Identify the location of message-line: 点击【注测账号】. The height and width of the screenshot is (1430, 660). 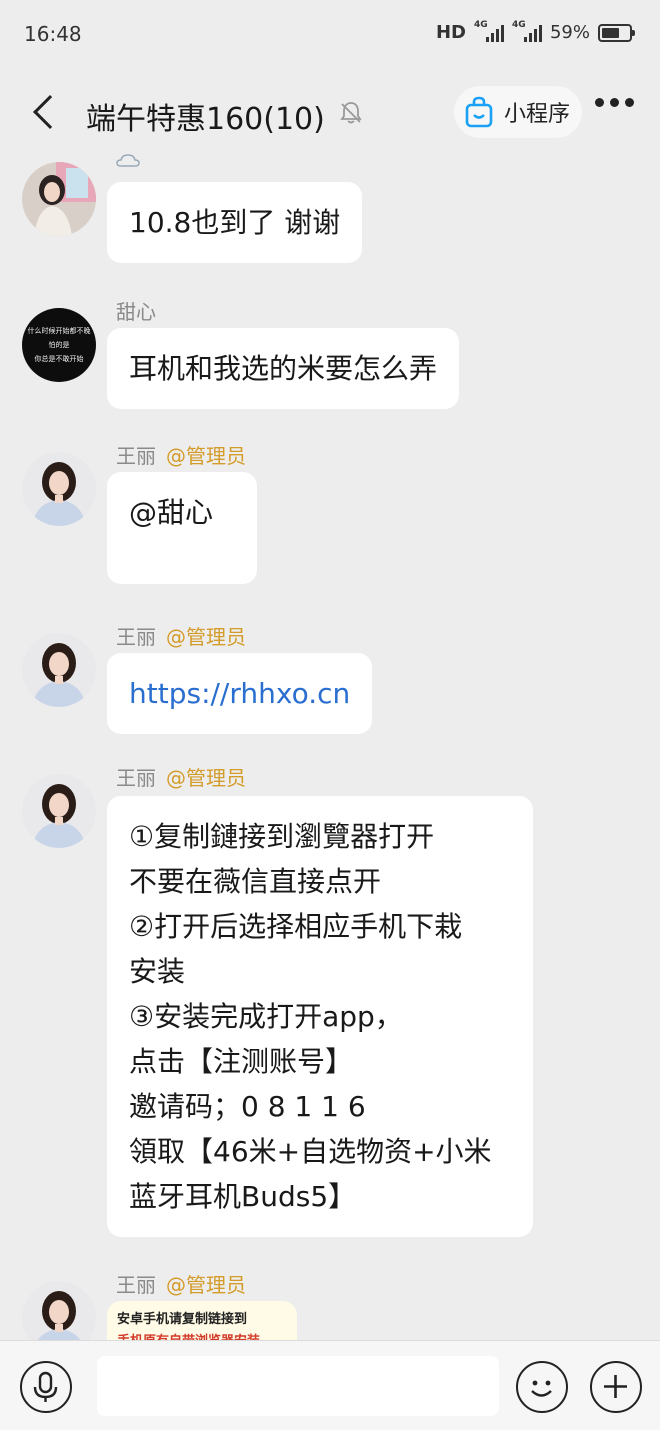
(241, 1061).